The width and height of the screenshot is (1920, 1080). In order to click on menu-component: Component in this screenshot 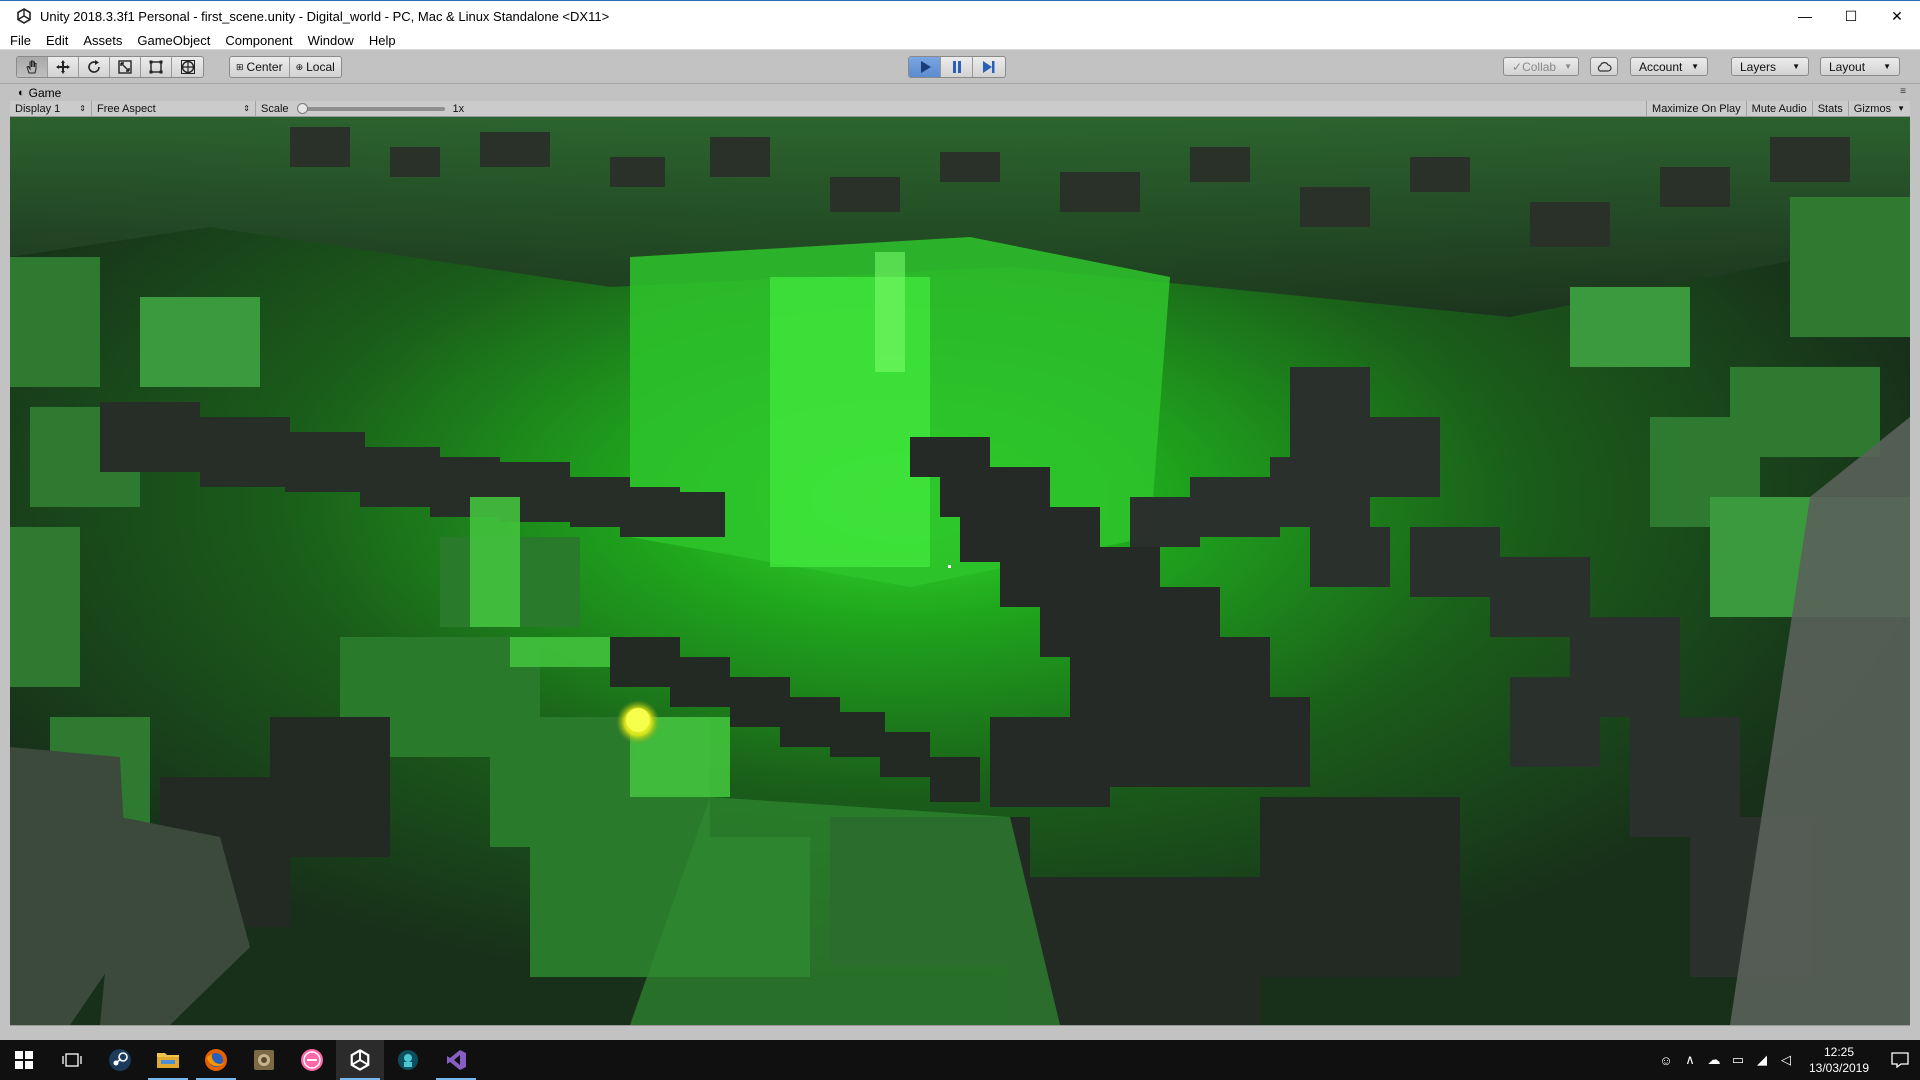, I will do `click(258, 40)`.